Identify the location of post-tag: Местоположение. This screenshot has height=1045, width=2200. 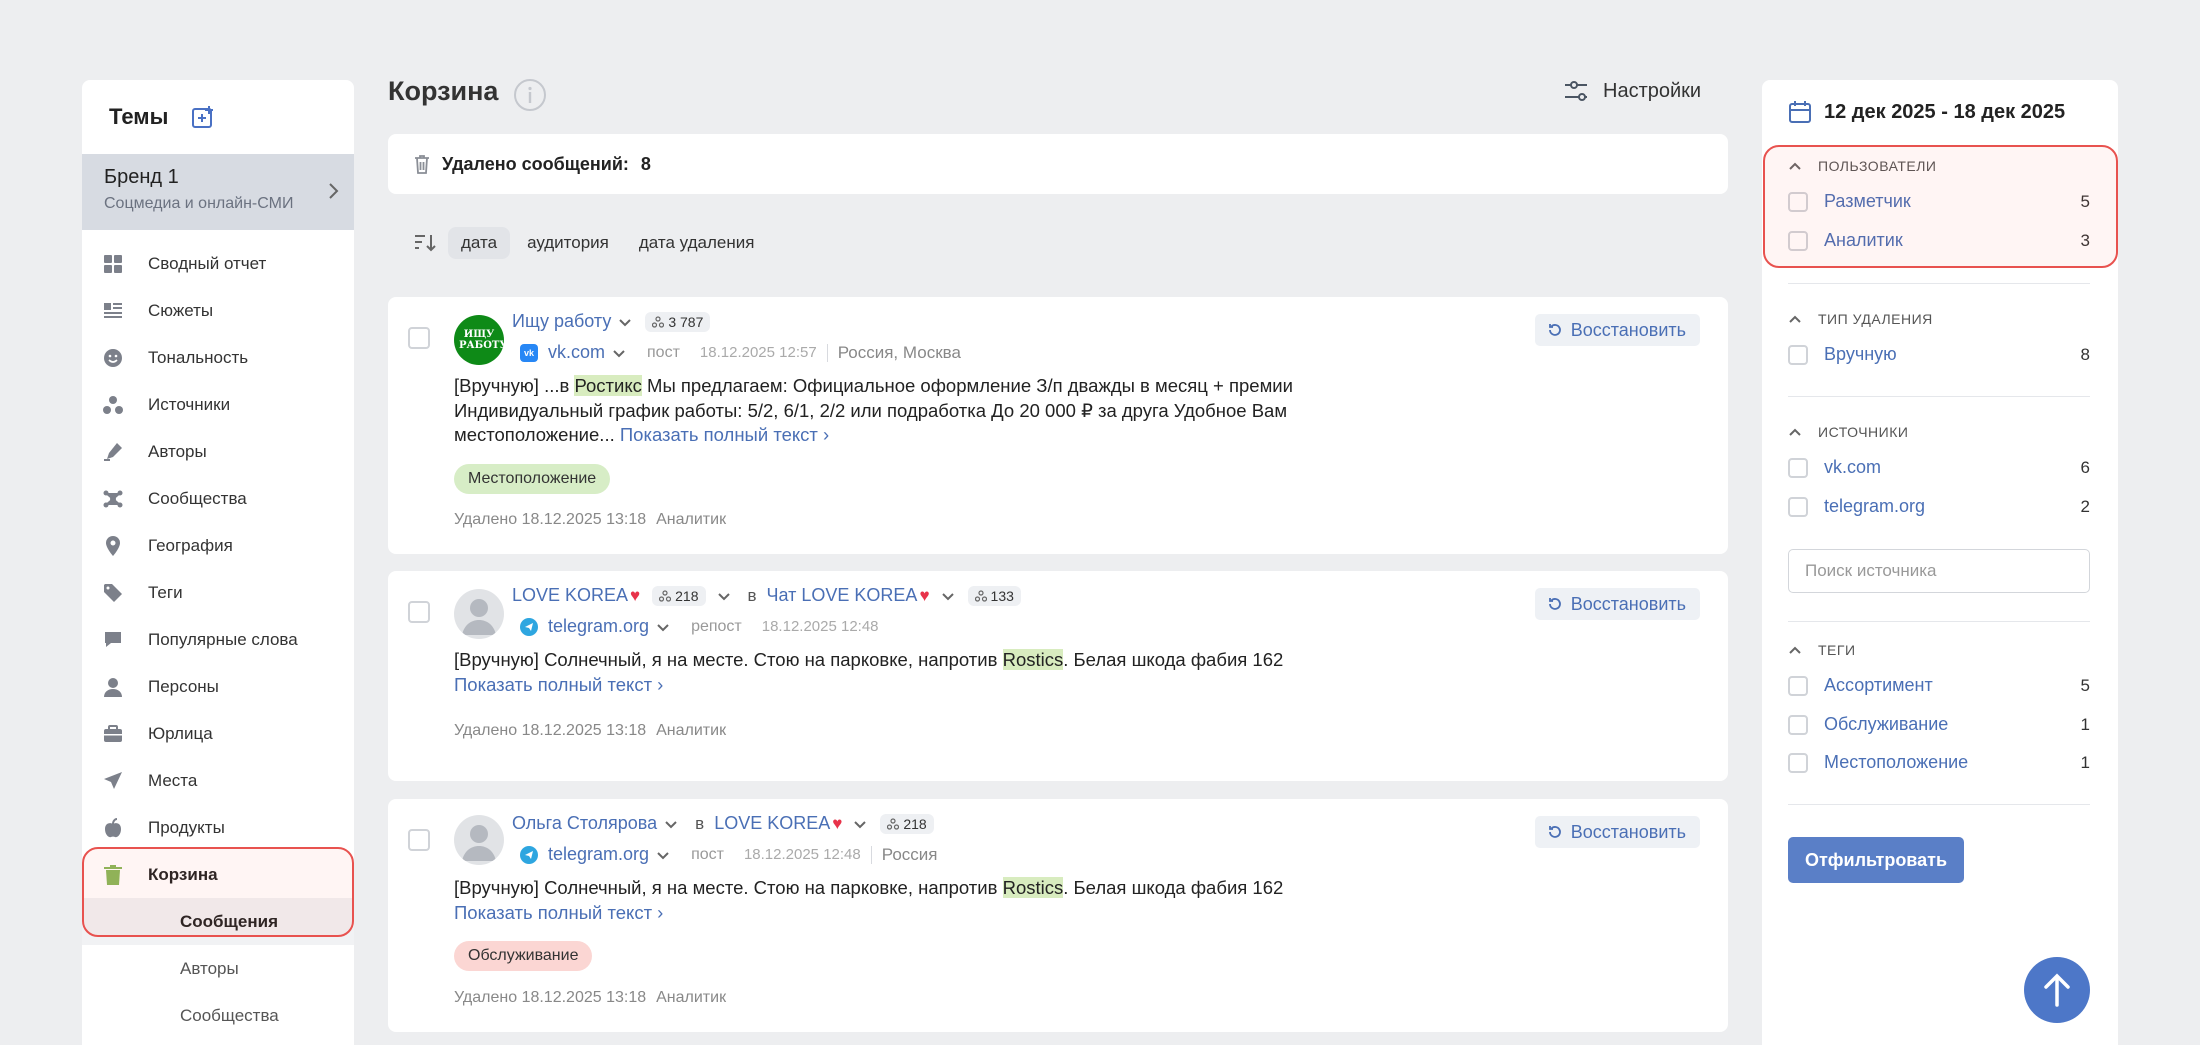
(532, 479).